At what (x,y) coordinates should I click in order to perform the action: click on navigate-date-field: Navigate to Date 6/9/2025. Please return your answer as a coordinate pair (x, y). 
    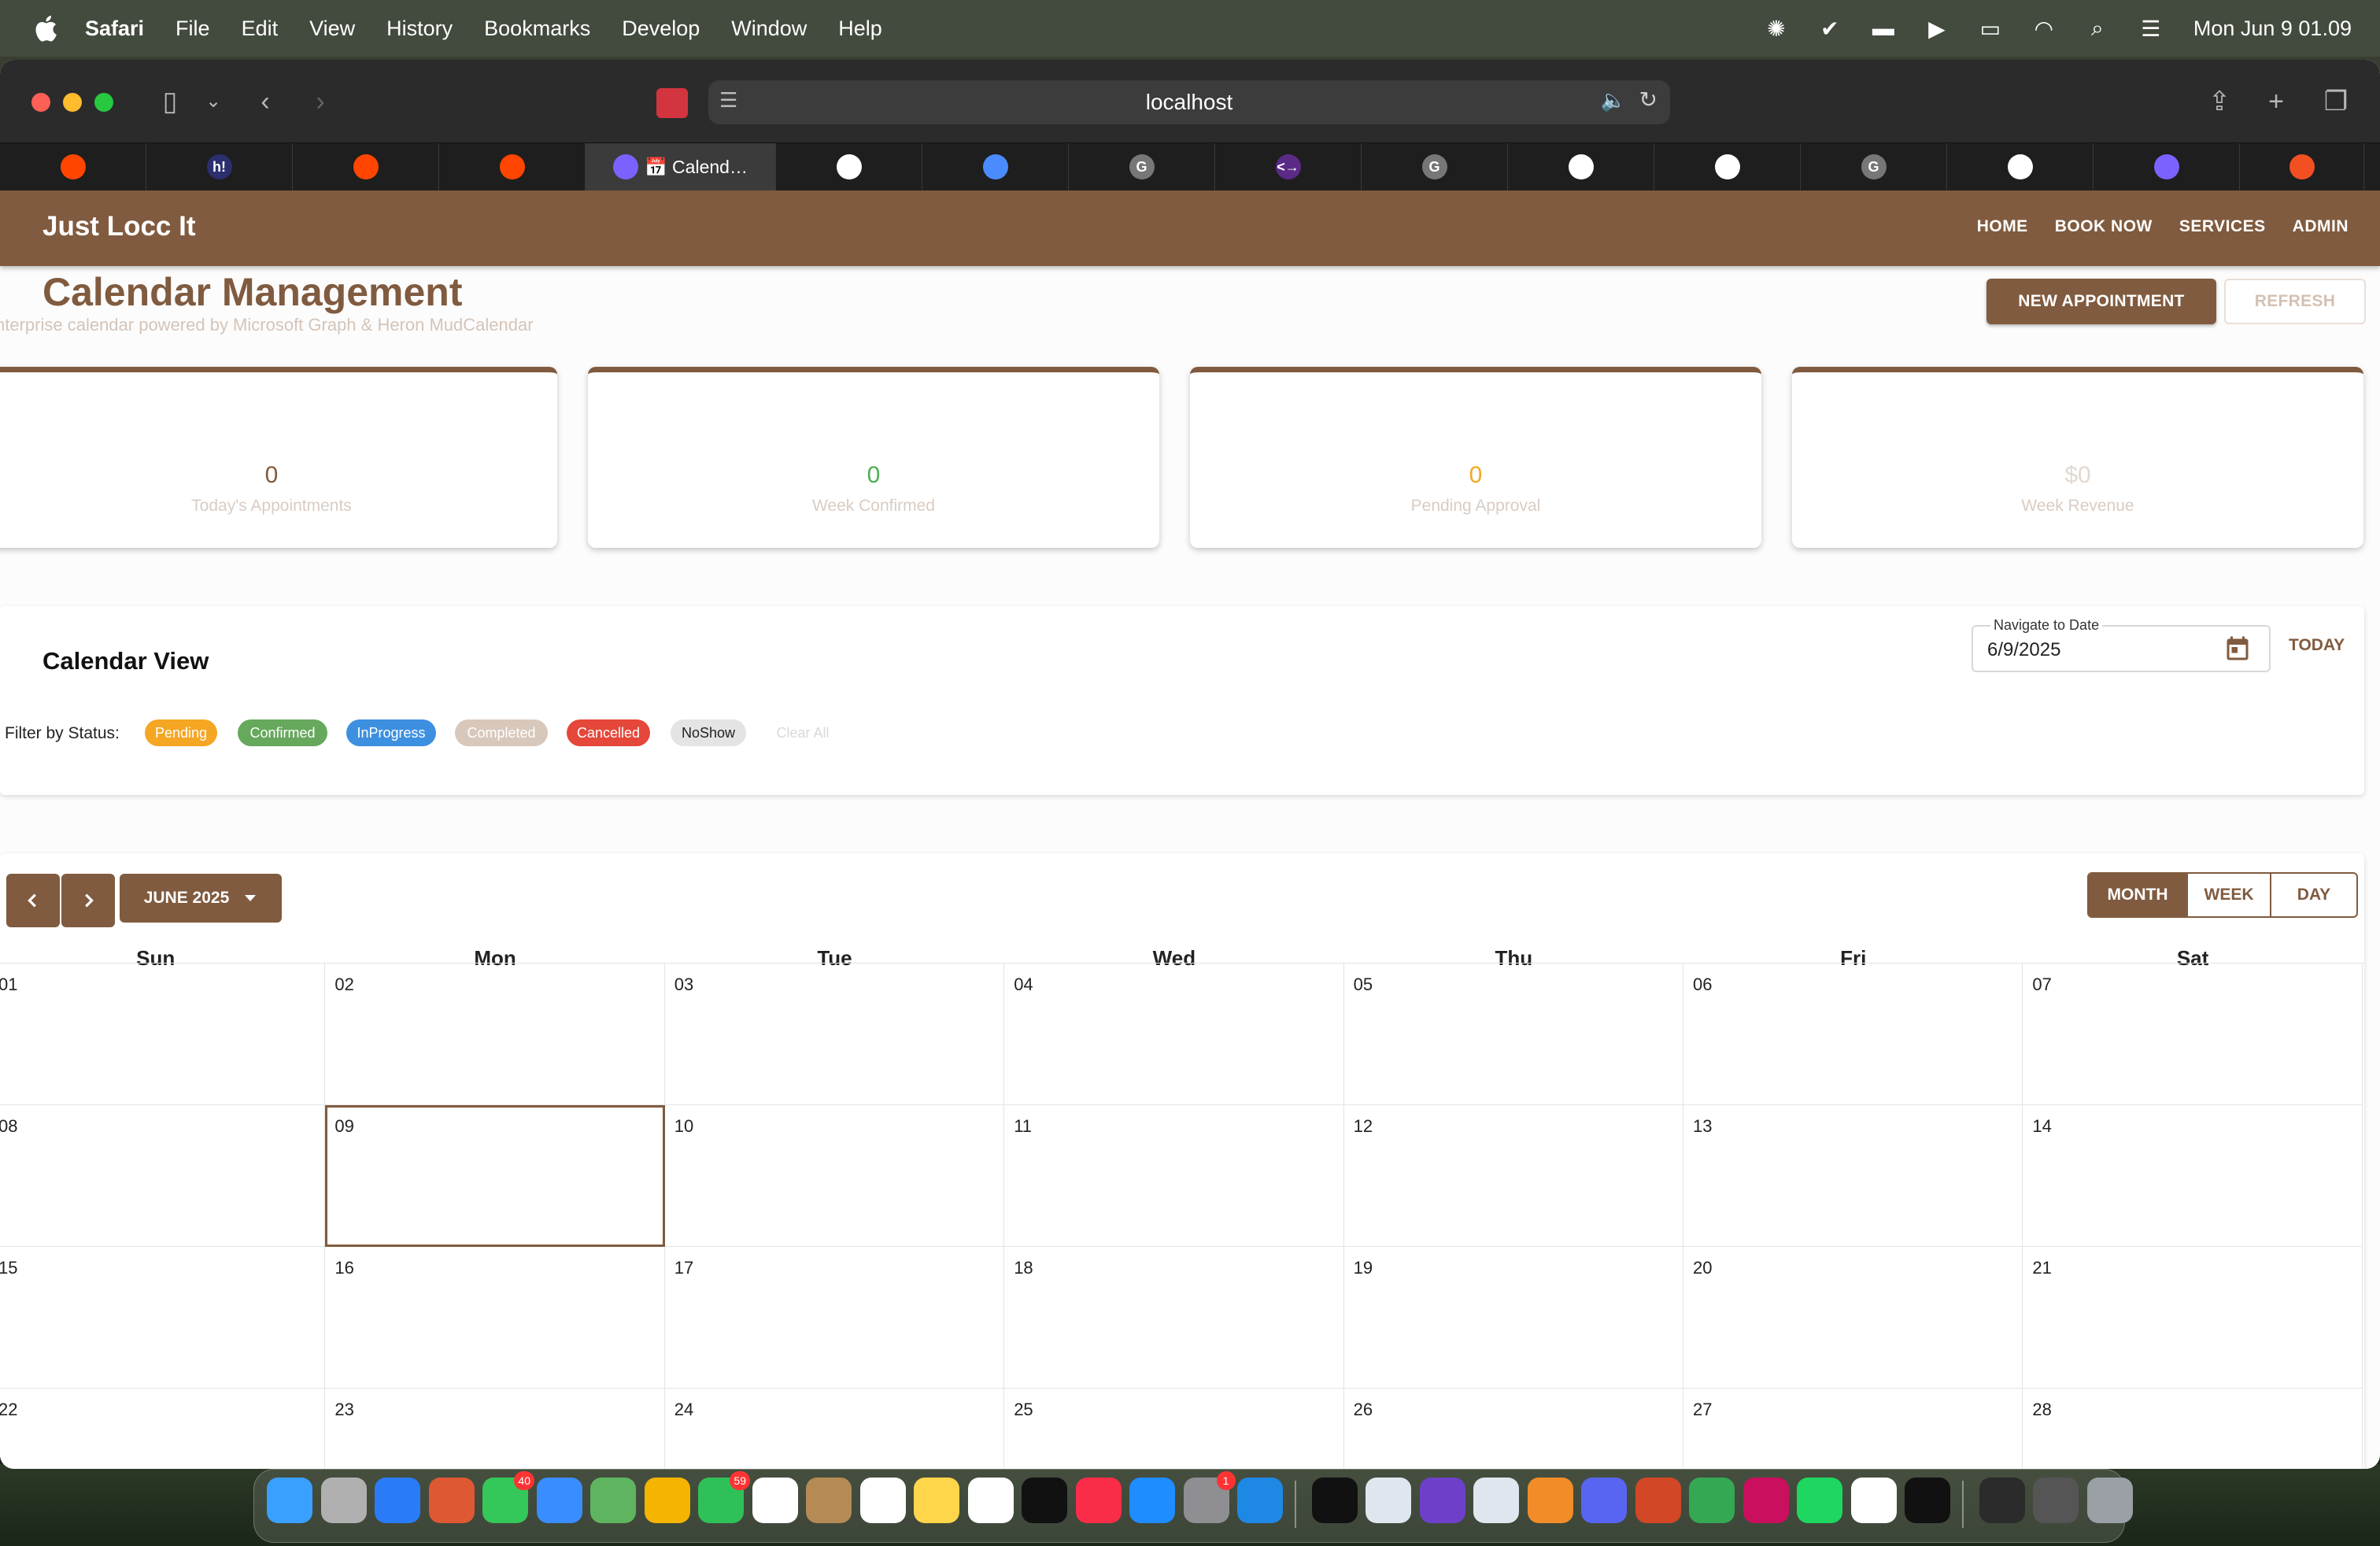
    Looking at the image, I should click on (2121, 644).